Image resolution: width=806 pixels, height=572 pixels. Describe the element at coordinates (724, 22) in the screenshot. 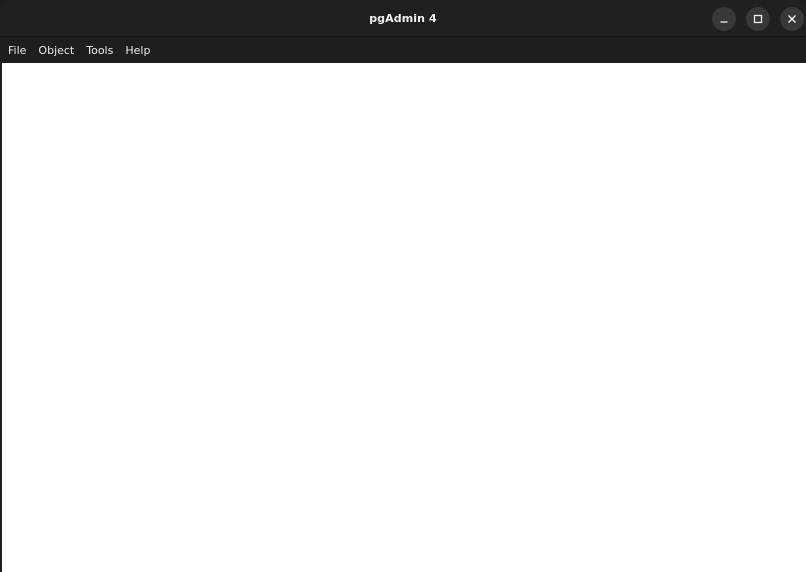

I see `minimize-icon` at that location.